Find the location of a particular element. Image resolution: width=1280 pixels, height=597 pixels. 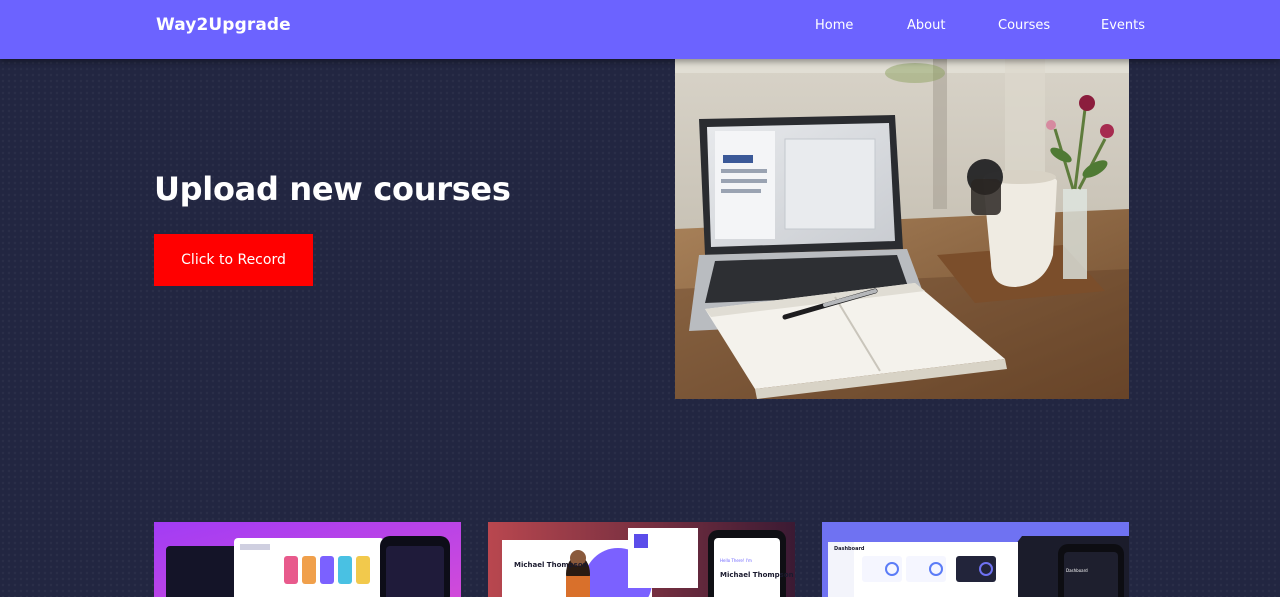

nav-link-courses: Courses is located at coordinates (1024, 25).